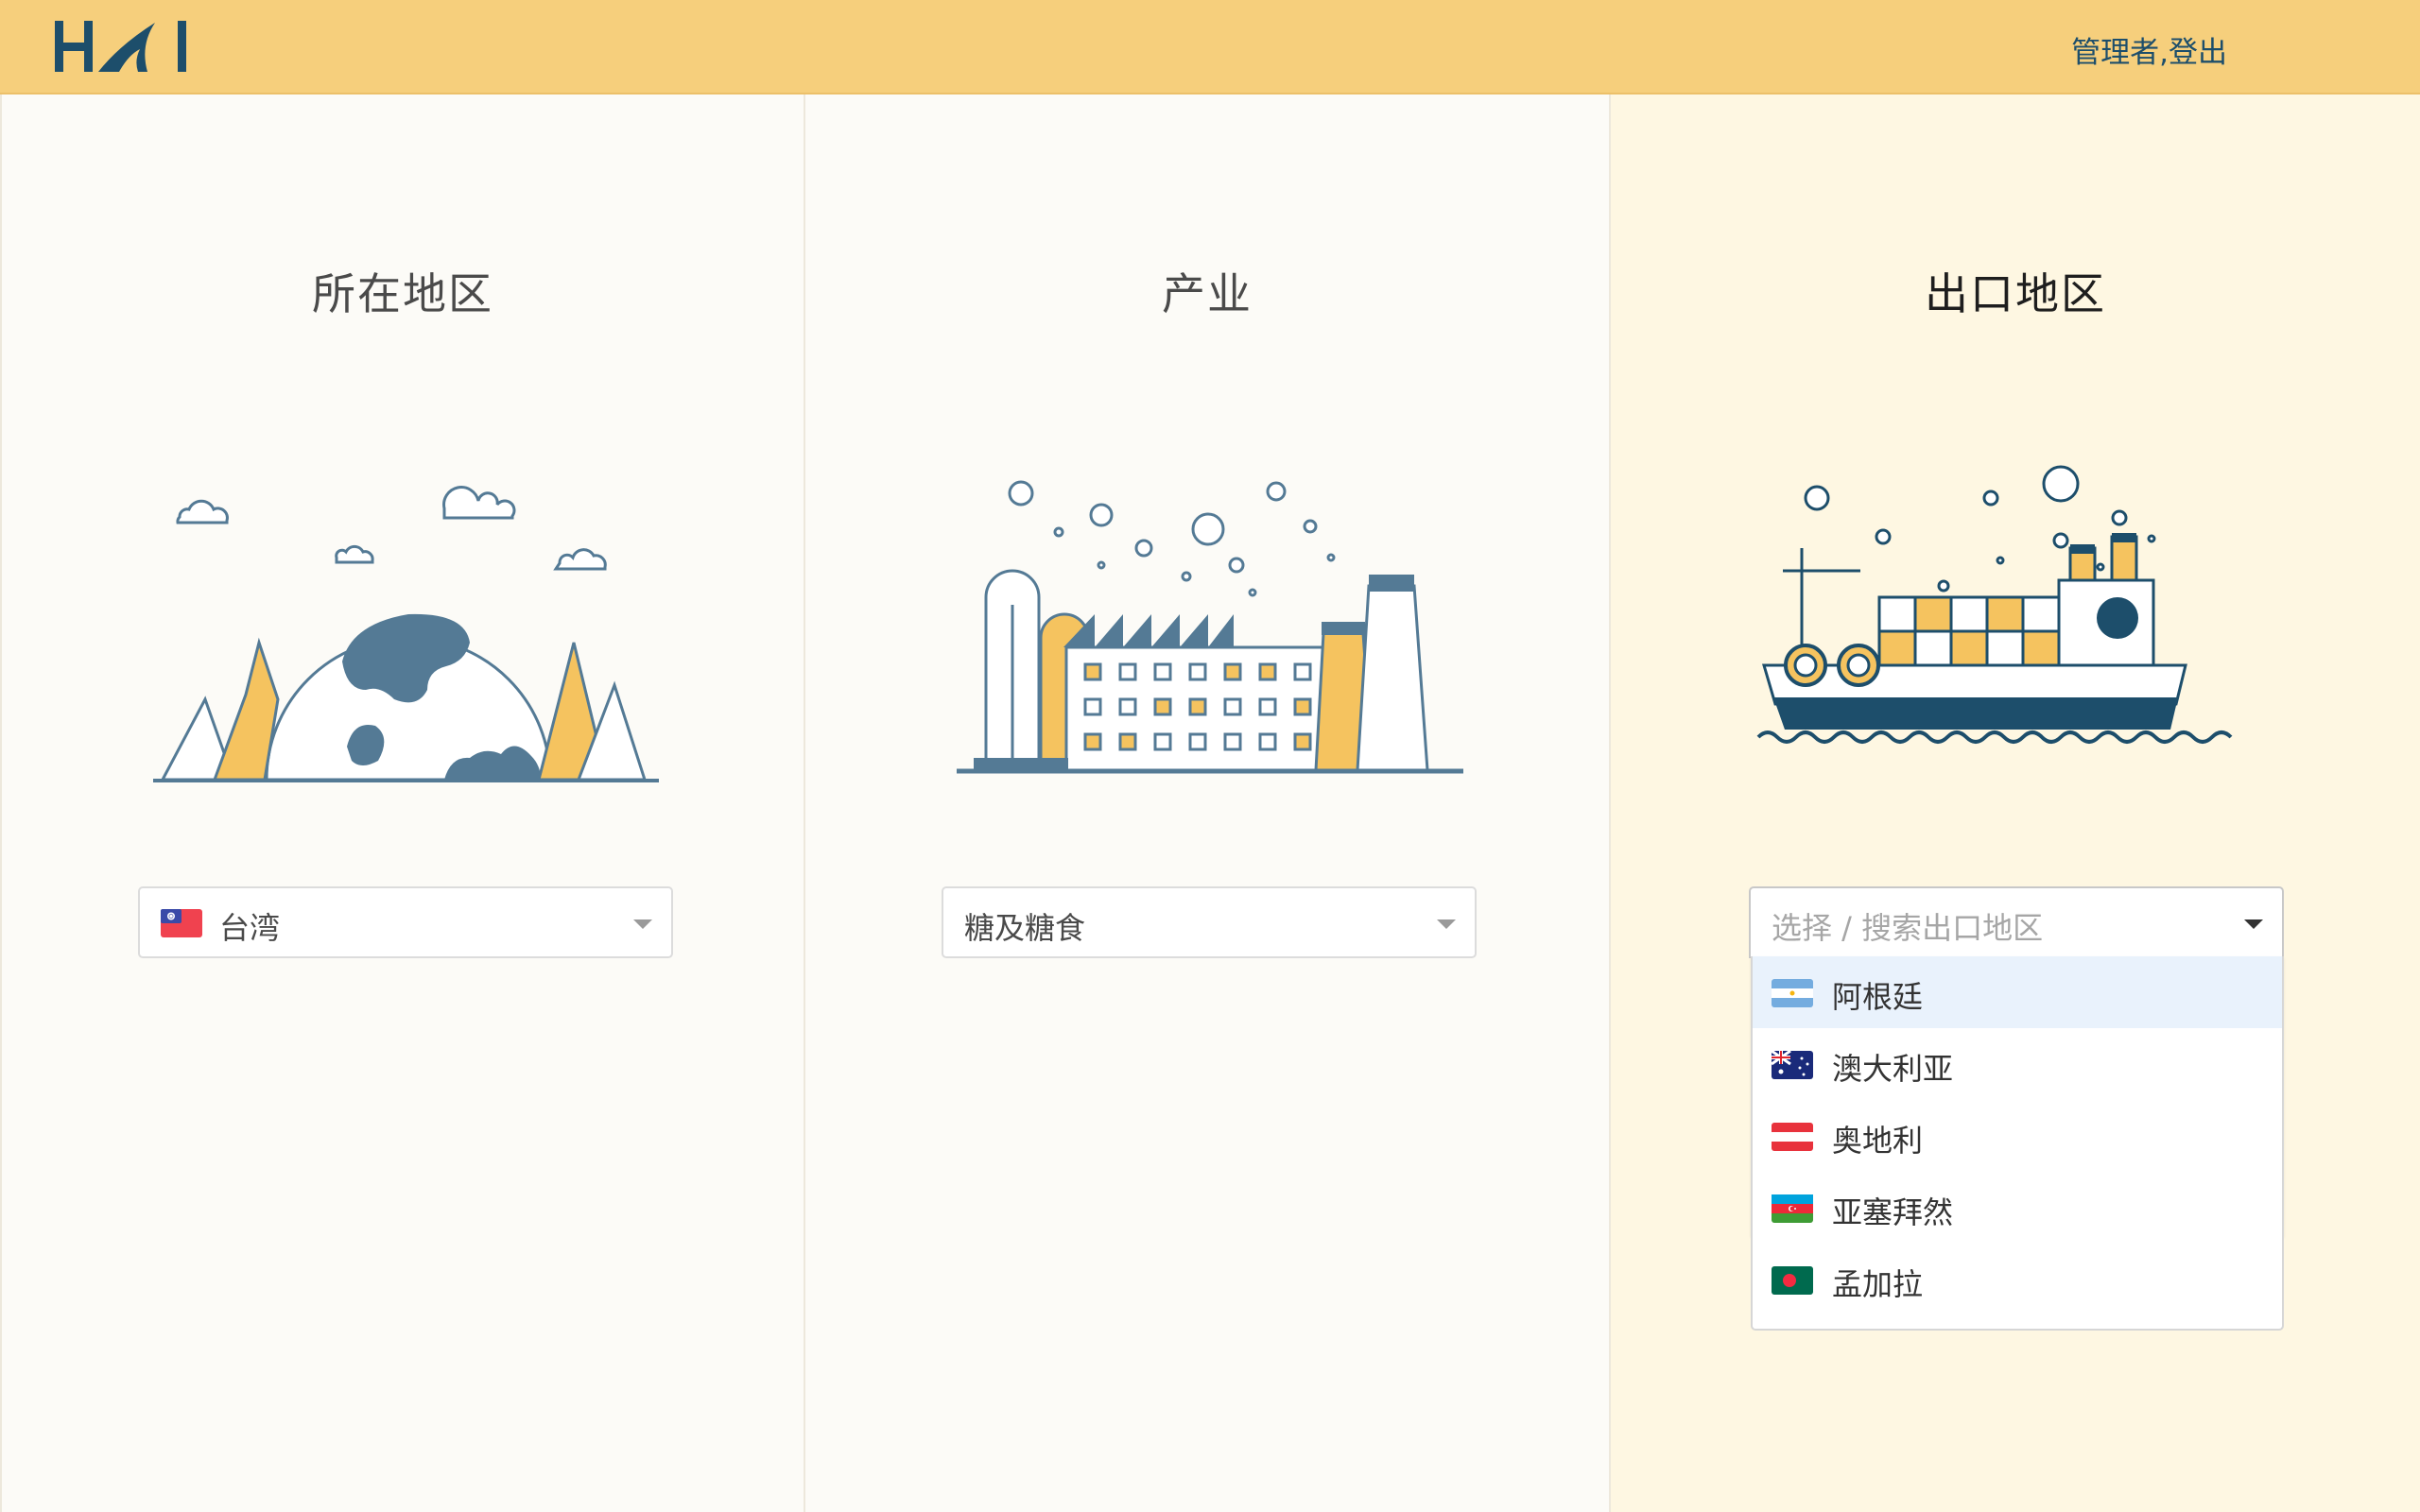  I want to click on option-bangladesh: 孟加拉, so click(2017, 1279).